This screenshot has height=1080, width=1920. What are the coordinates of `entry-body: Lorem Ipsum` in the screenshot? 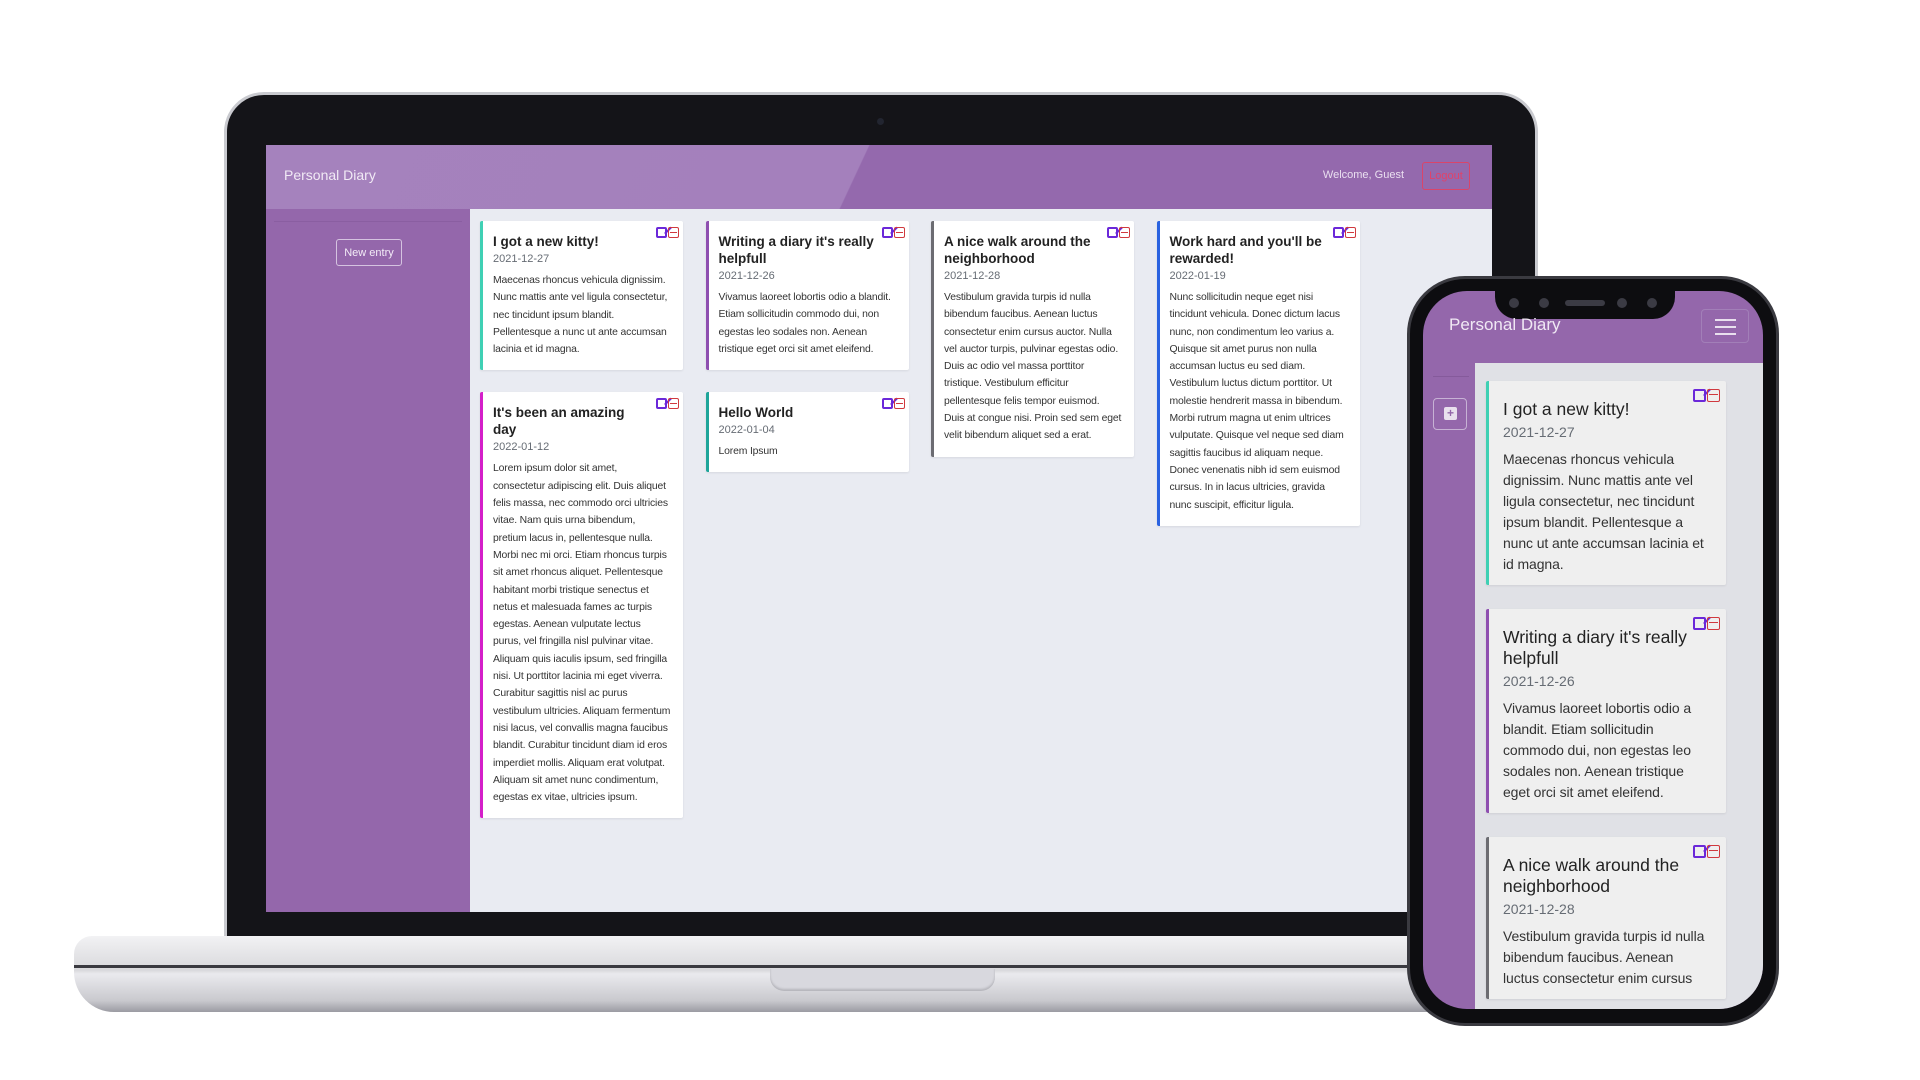 It's located at (748, 452).